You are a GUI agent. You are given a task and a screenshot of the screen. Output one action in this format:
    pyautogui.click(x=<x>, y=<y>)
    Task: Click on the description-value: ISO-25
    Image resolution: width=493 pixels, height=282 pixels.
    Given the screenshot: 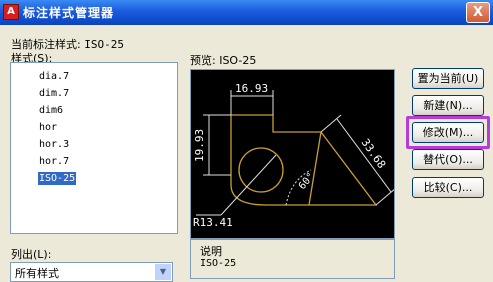 What is the action you would take?
    pyautogui.click(x=218, y=263)
    